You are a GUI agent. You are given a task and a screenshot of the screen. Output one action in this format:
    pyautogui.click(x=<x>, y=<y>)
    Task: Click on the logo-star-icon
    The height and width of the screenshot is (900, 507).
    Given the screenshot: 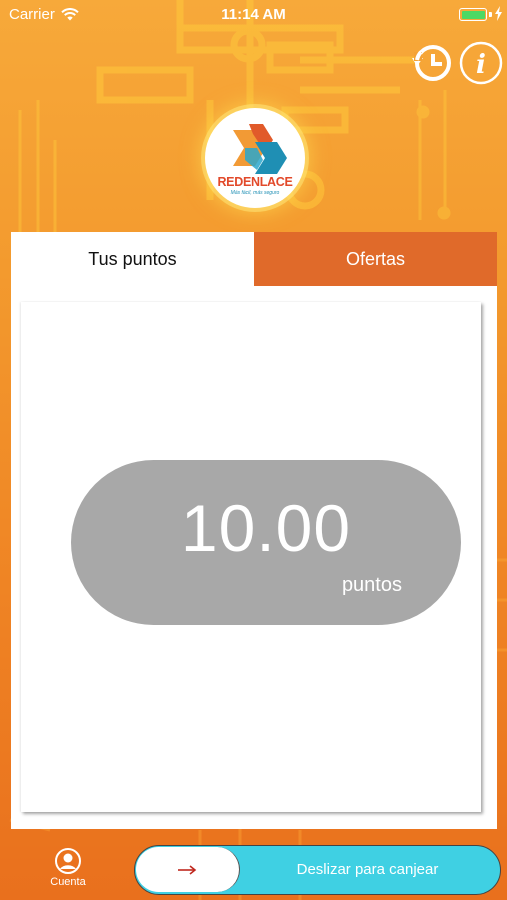 What is the action you would take?
    pyautogui.click(x=260, y=149)
    